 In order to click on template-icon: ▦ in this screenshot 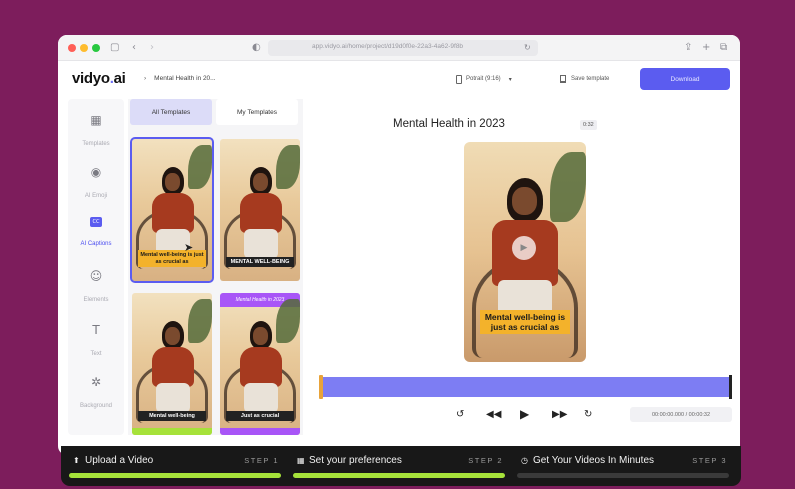, I will do `click(96, 120)`.